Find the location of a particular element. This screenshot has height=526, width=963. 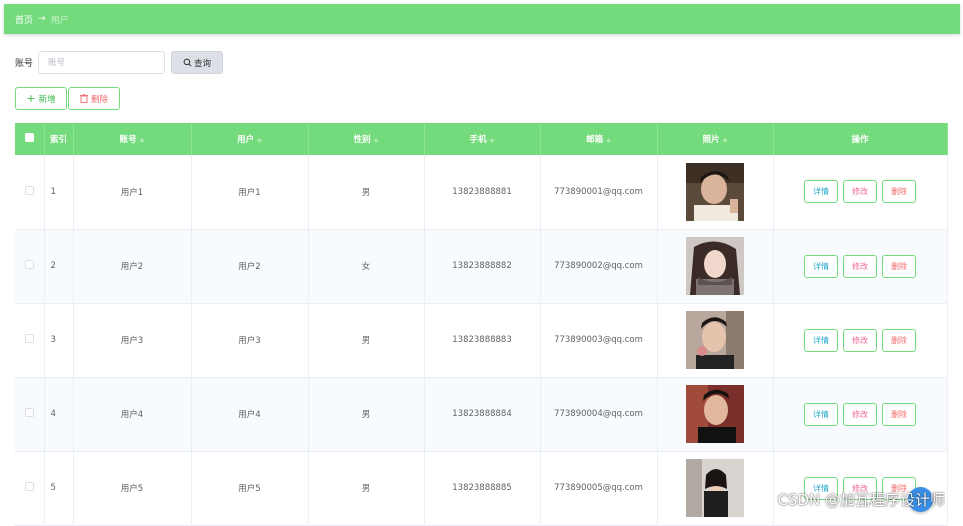

search-label: 账号 is located at coordinates (24, 64).